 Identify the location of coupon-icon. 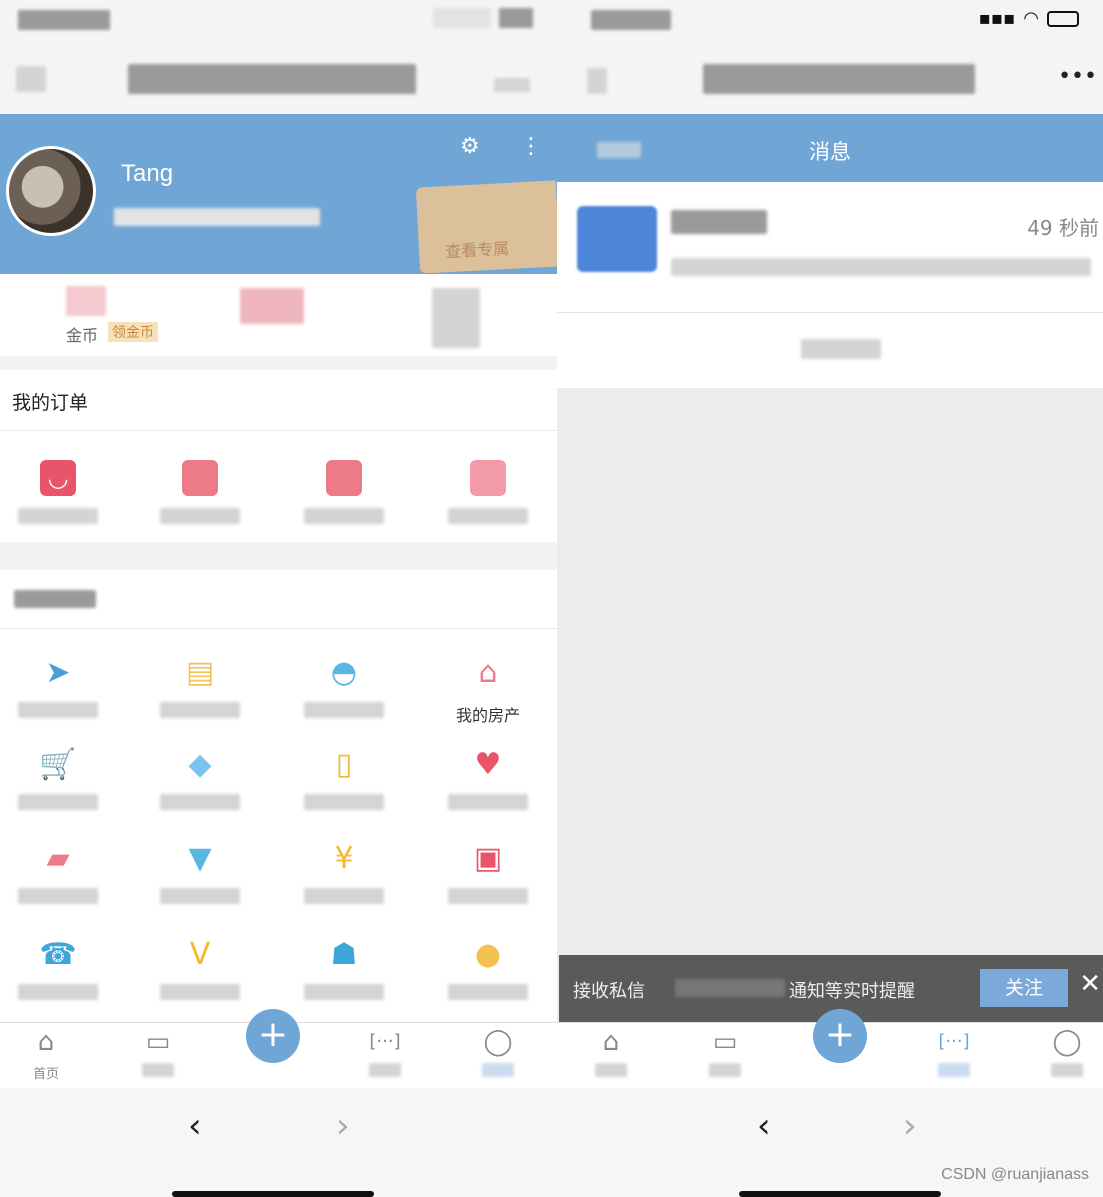
(272, 306).